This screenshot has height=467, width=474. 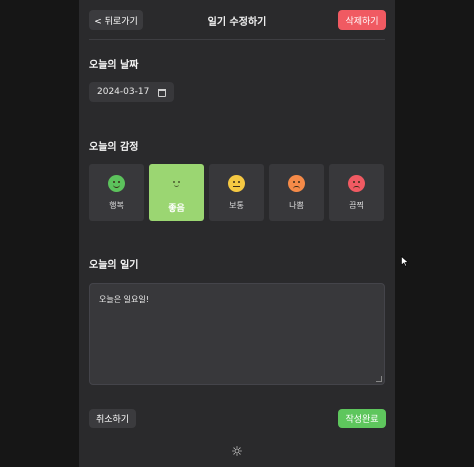 I want to click on emotion-item-neutral: 보통, so click(x=236, y=192).